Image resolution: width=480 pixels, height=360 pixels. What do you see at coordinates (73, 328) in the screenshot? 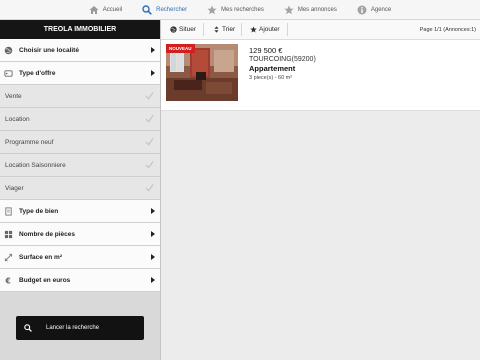
I see `launch-search-label: Lancer la recherche` at bounding box center [73, 328].